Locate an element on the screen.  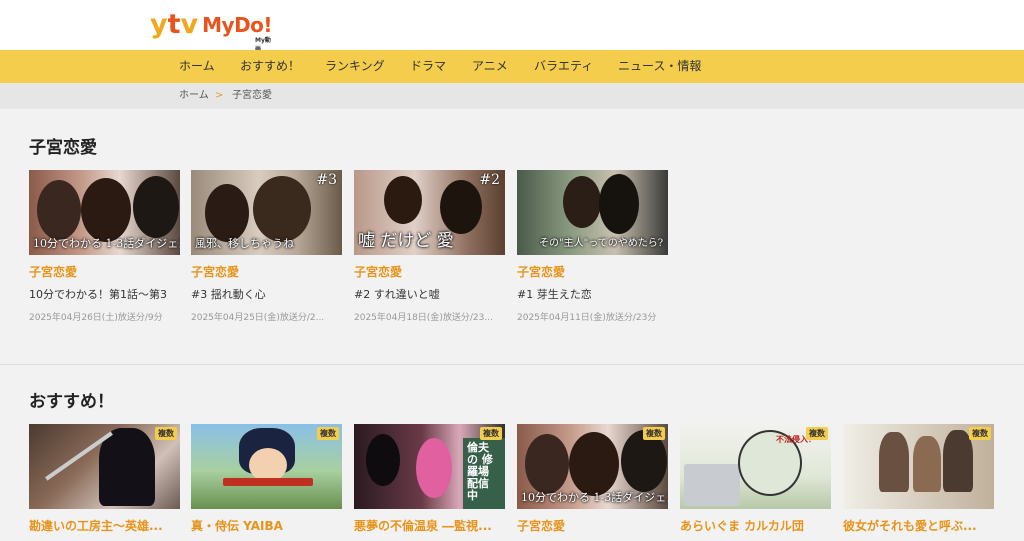
episode-thumbnail: 10分でわかる 1-3話ダイジェスト is located at coordinates (104, 212).